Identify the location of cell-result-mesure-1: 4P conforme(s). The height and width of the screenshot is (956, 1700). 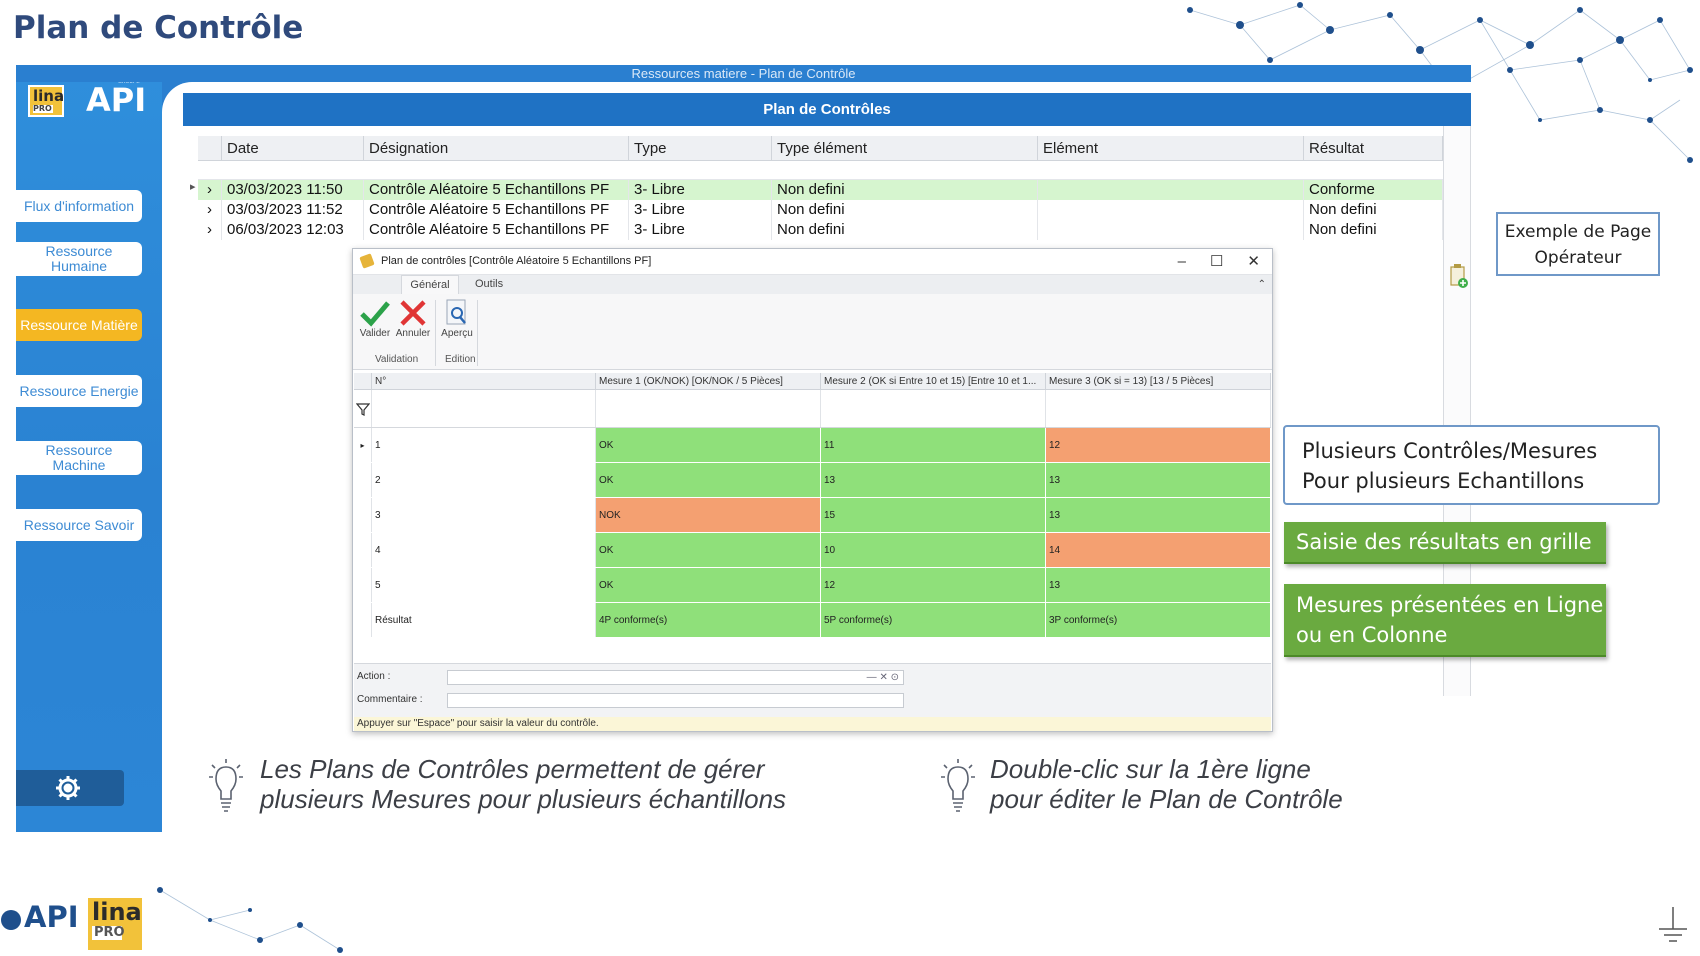
(708, 620).